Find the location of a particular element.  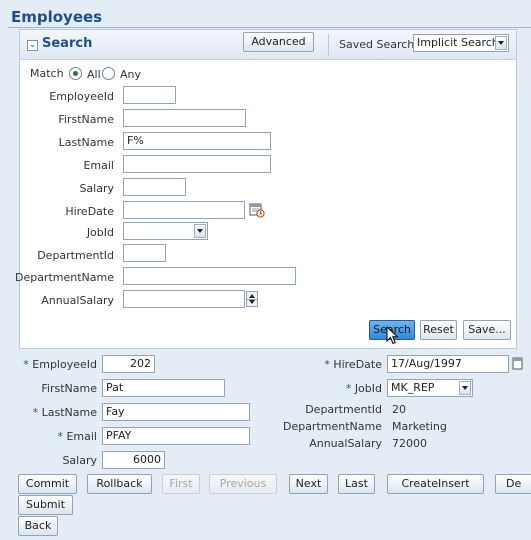

page-title: Employees is located at coordinates (57, 17).